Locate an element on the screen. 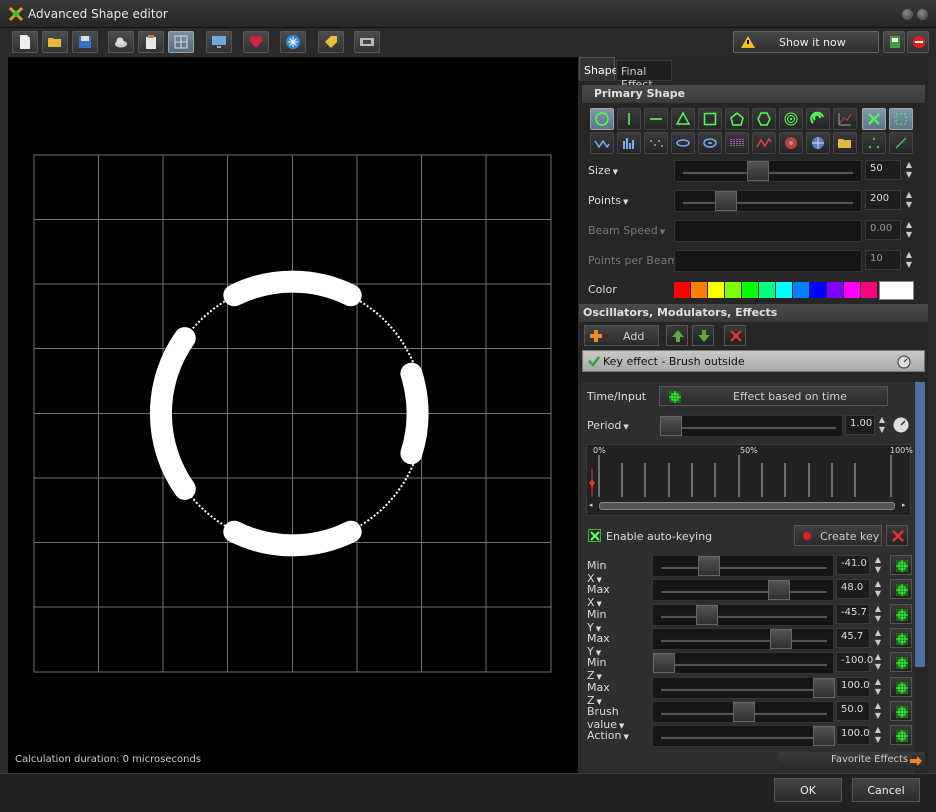  tag-button is located at coordinates (331, 42).